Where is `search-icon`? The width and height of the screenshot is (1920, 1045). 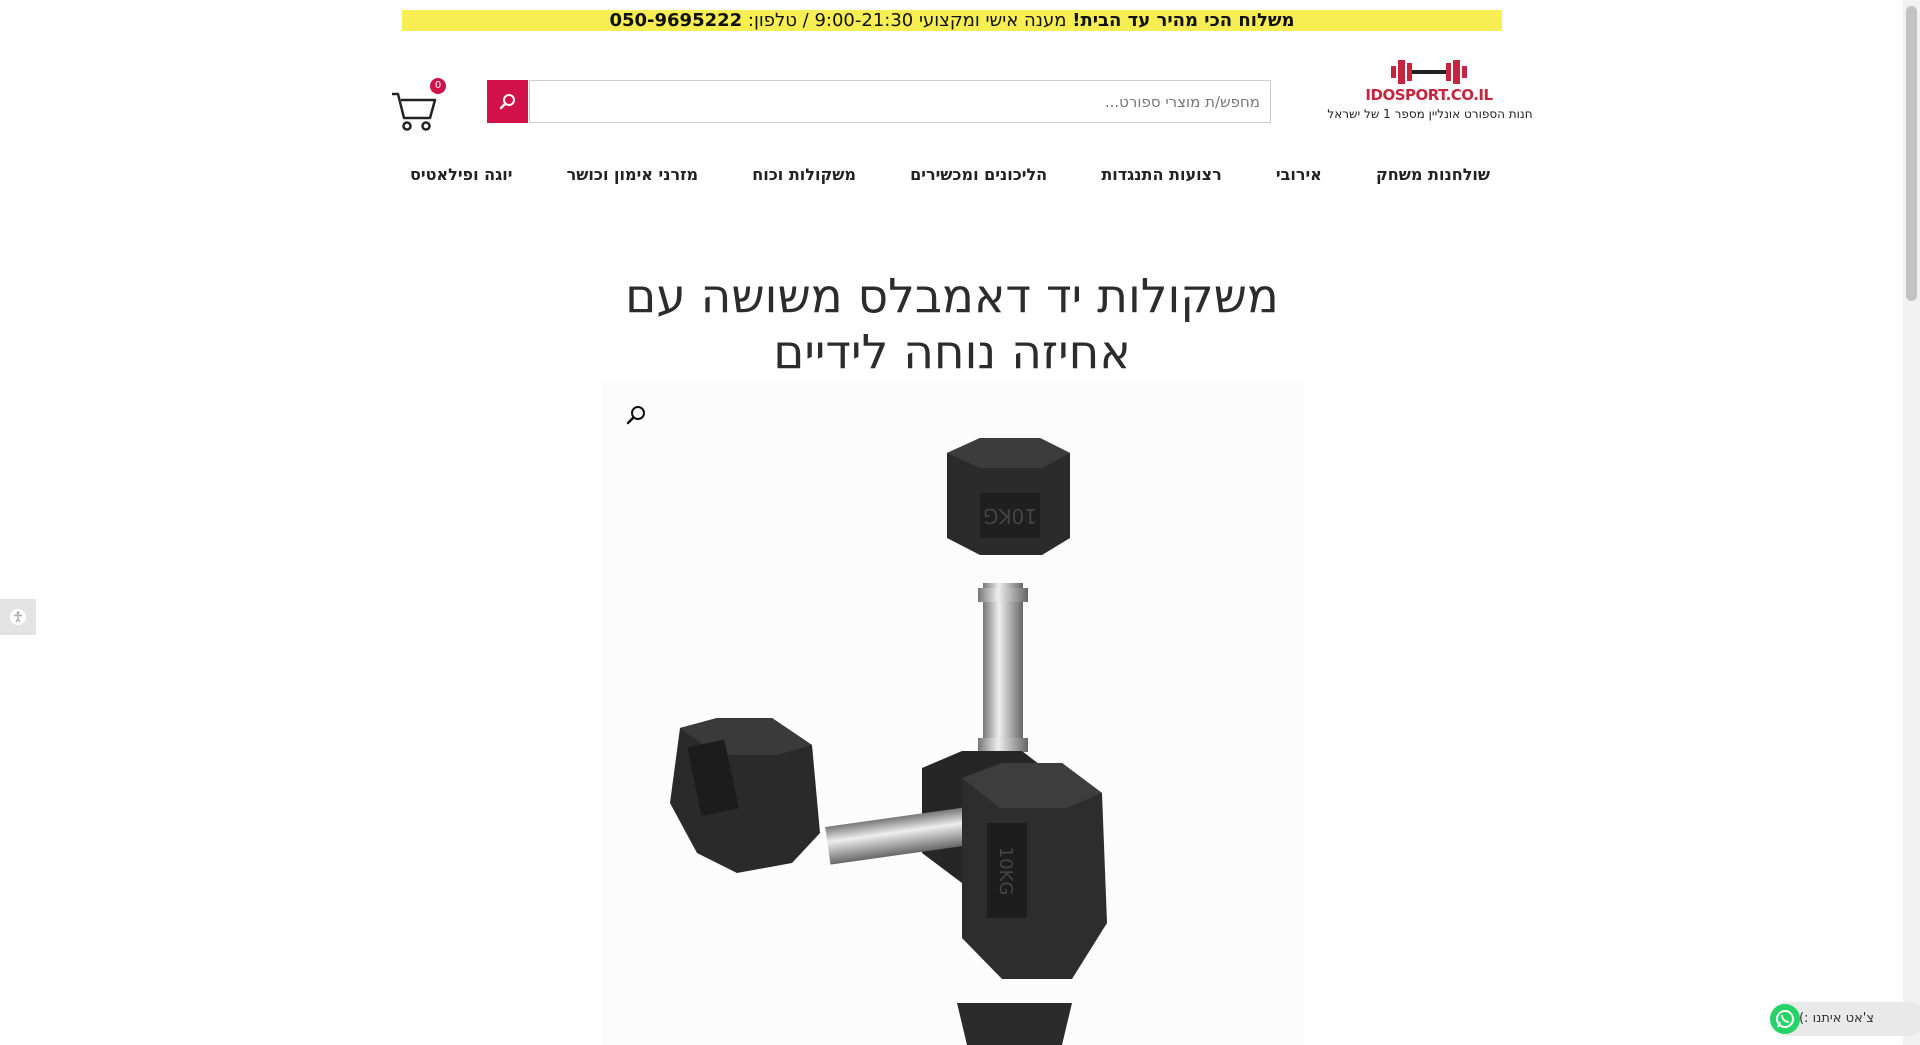
search-icon is located at coordinates (507, 101).